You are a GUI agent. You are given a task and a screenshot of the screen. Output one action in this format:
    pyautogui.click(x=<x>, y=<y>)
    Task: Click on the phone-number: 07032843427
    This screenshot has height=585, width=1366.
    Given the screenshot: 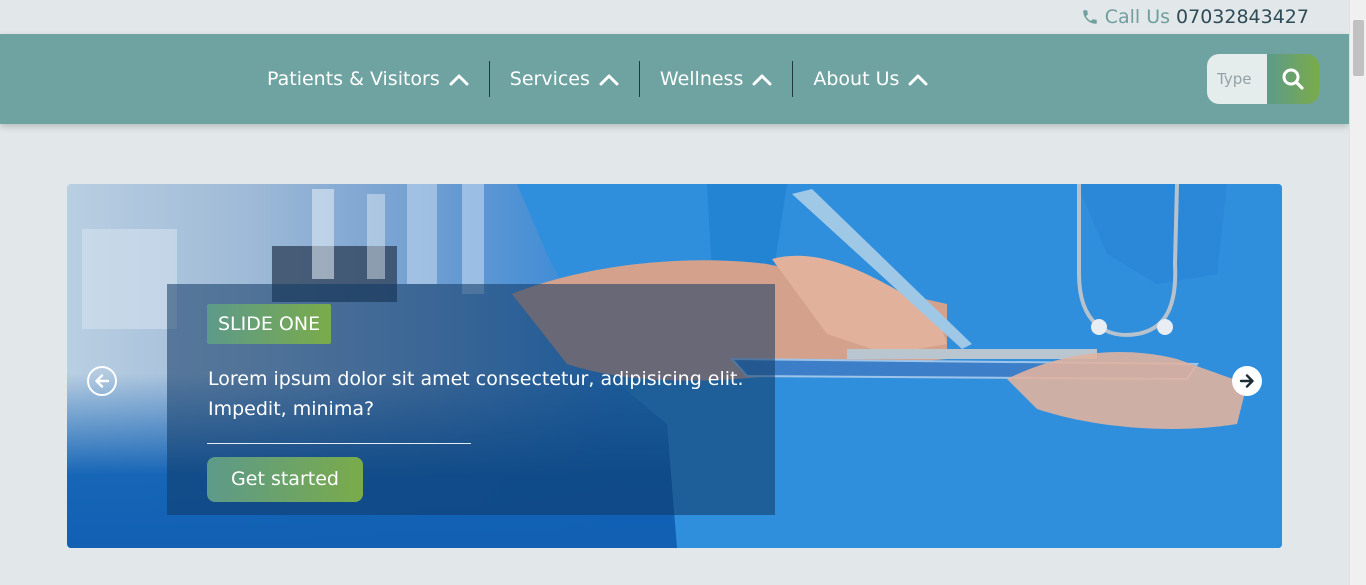 What is the action you would take?
    pyautogui.click(x=1242, y=17)
    